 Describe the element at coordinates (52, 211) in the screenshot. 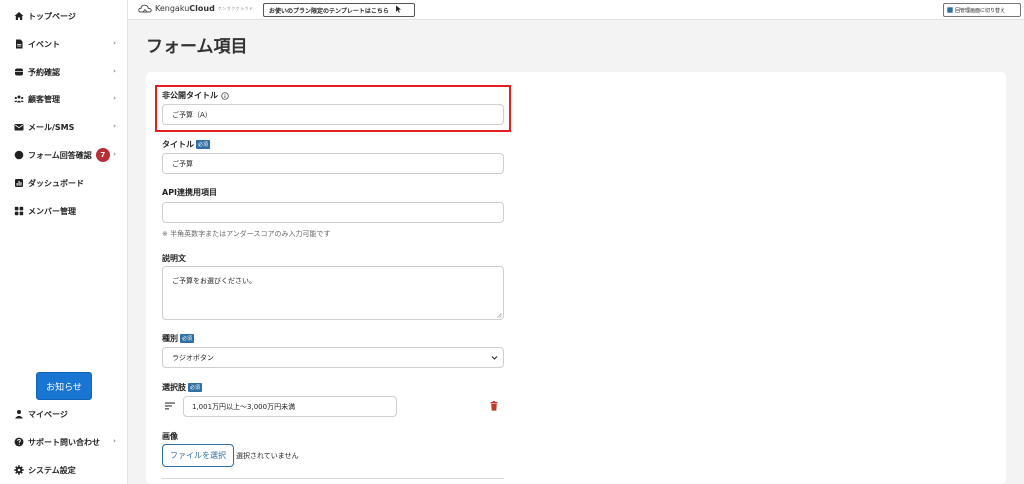

I see `sidebar-item-label: メンバー管理` at that location.